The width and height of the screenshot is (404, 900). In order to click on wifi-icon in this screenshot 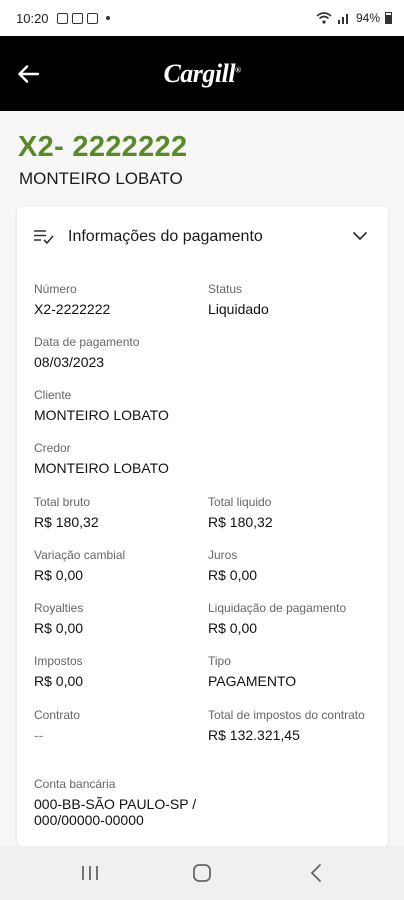, I will do `click(324, 18)`.